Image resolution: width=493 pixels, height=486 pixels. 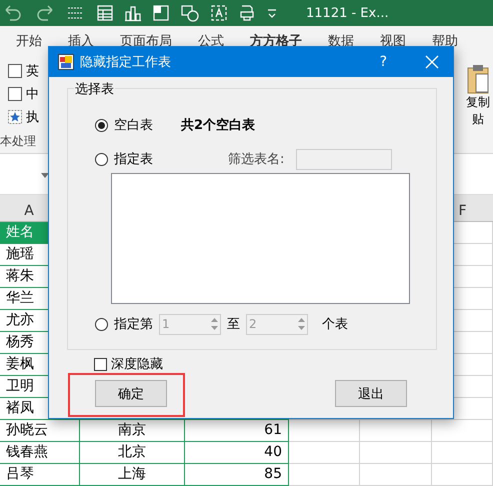 I want to click on table-cell: 北京, so click(x=132, y=453).